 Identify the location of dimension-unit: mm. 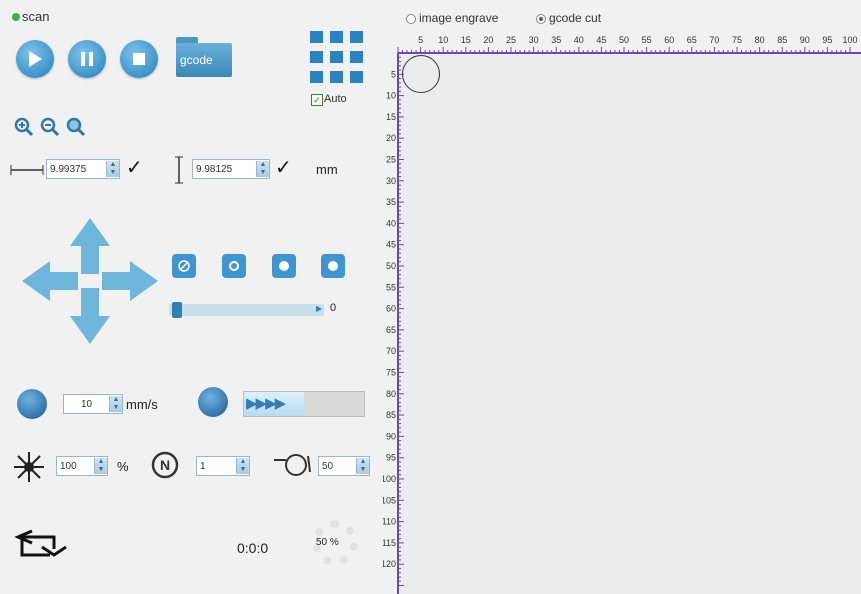
(327, 169).